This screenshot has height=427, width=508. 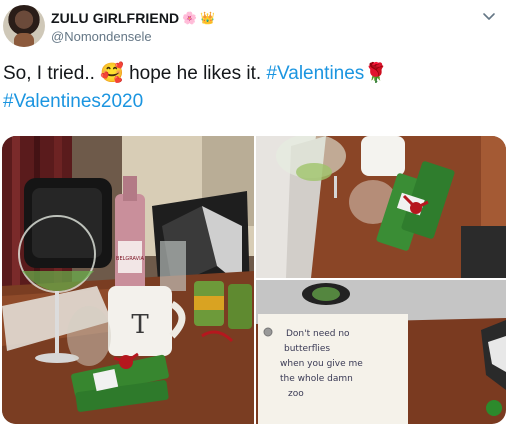 I want to click on author-handle: @Nomondensele, so click(x=101, y=36).